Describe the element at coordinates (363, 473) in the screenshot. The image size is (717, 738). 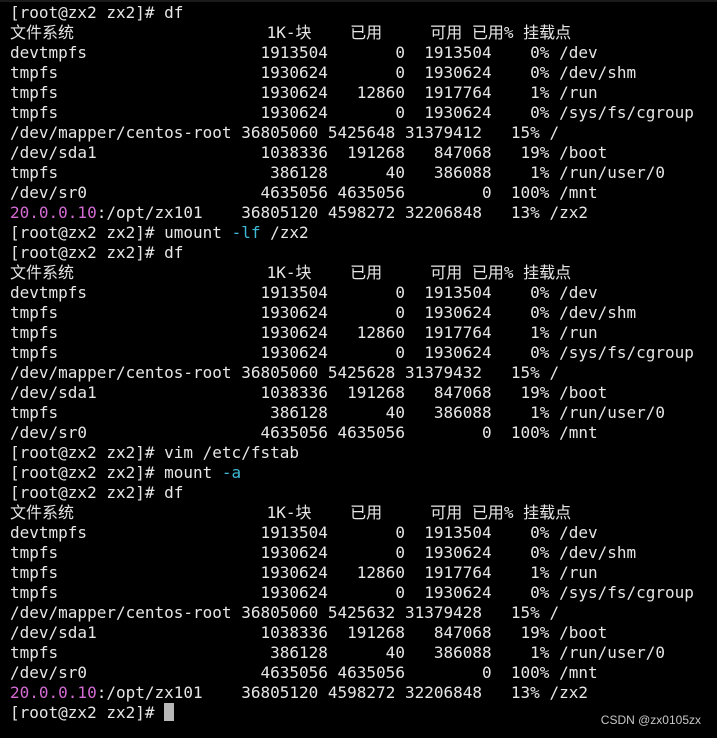
I see `mount-command-line: [root@zx2 zx2]# mount -a` at that location.